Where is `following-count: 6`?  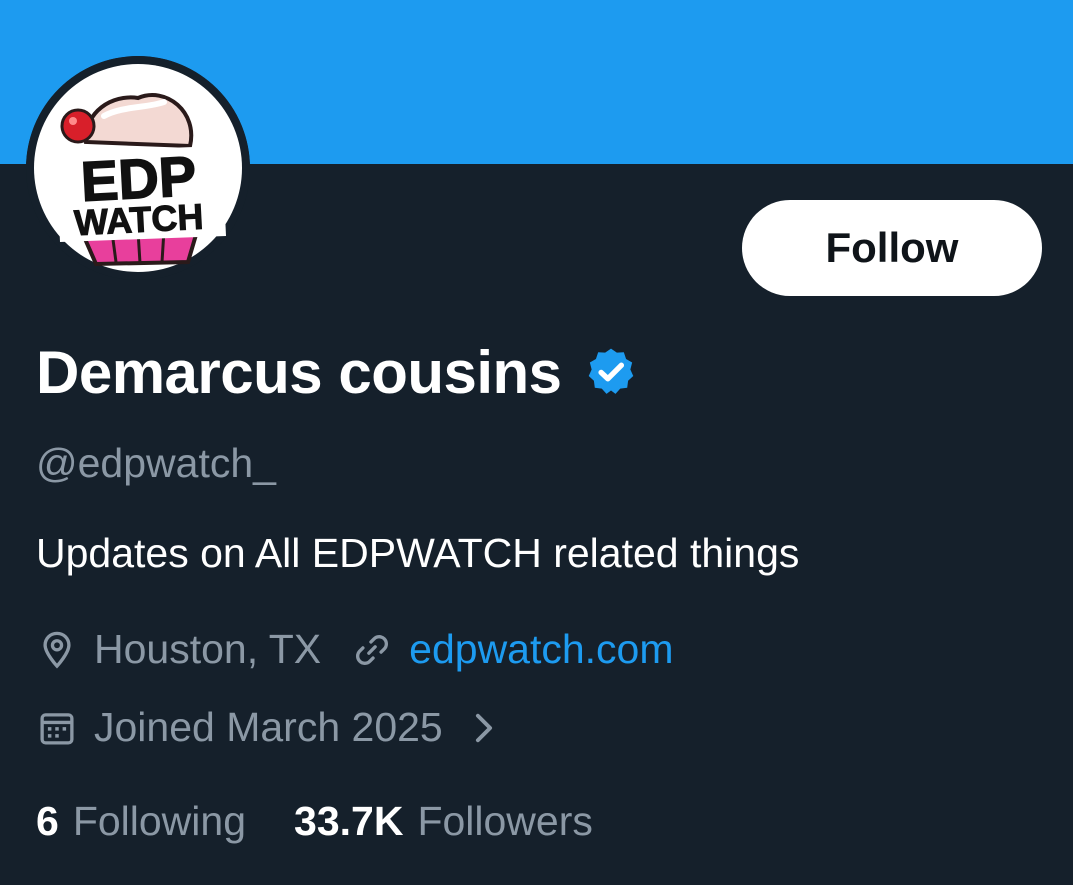
following-count: 6 is located at coordinates (47, 821).